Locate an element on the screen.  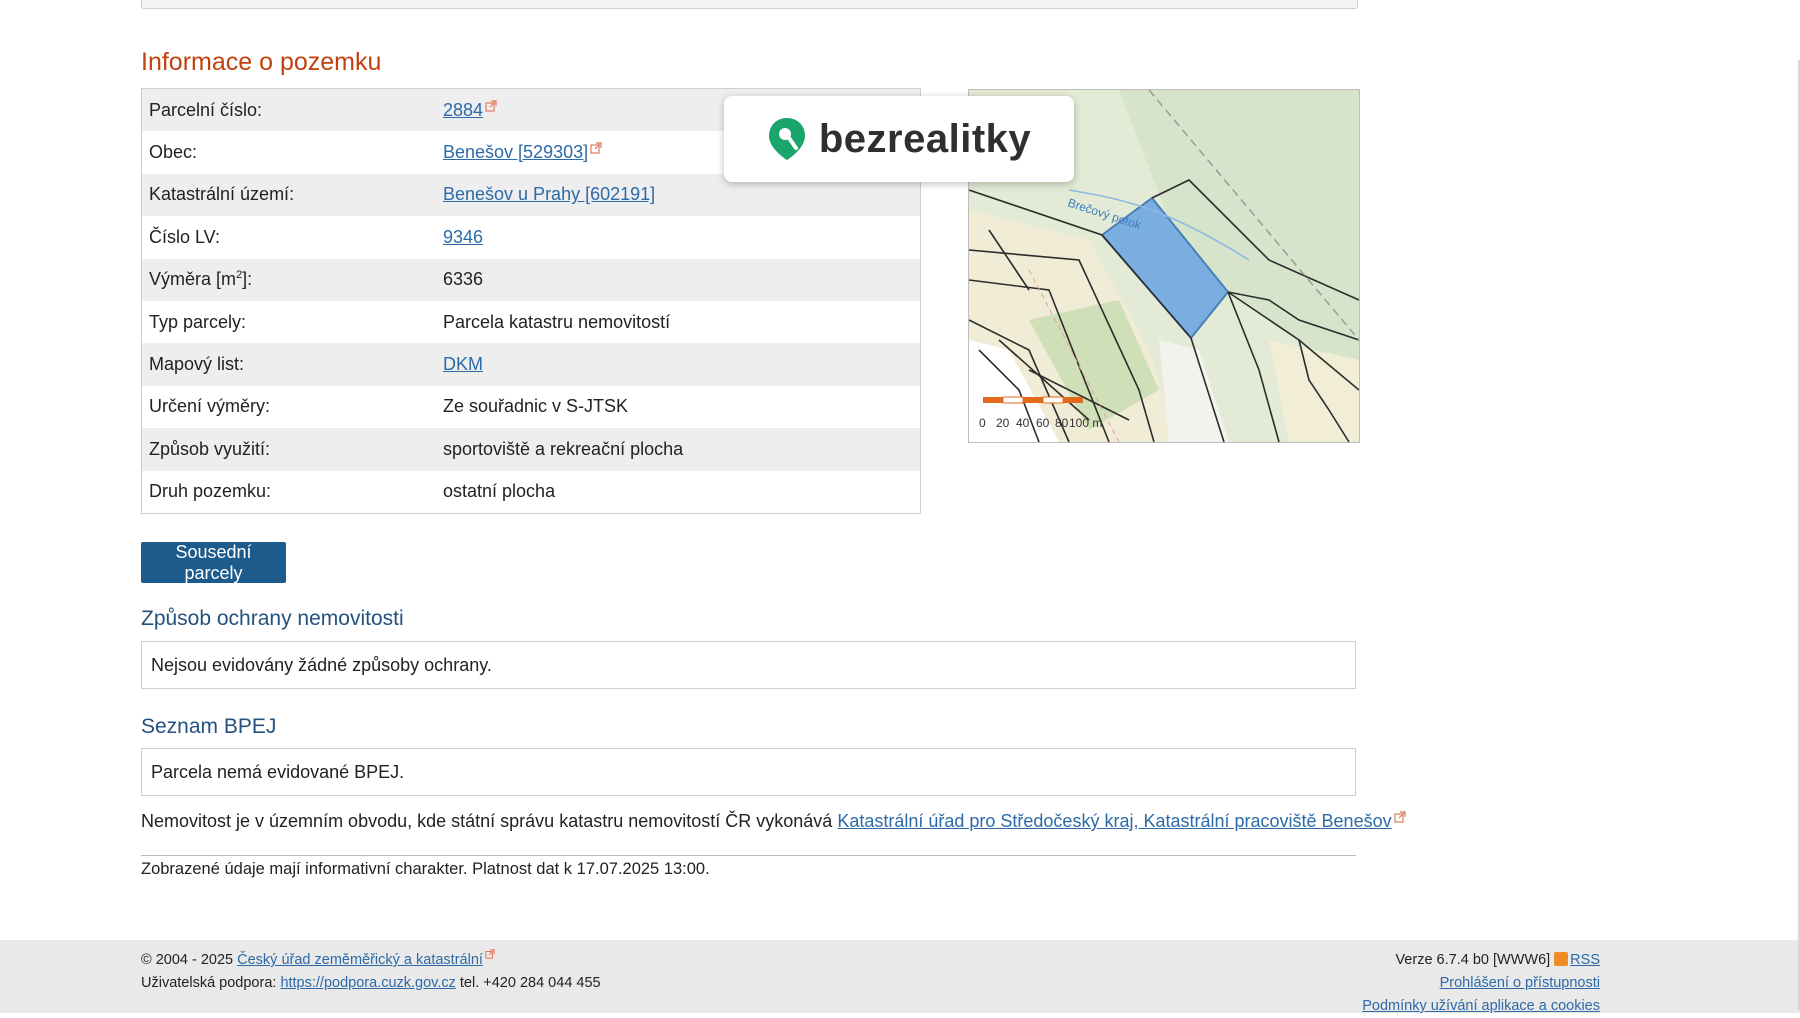
row-label: Obec: is located at coordinates (173, 152).